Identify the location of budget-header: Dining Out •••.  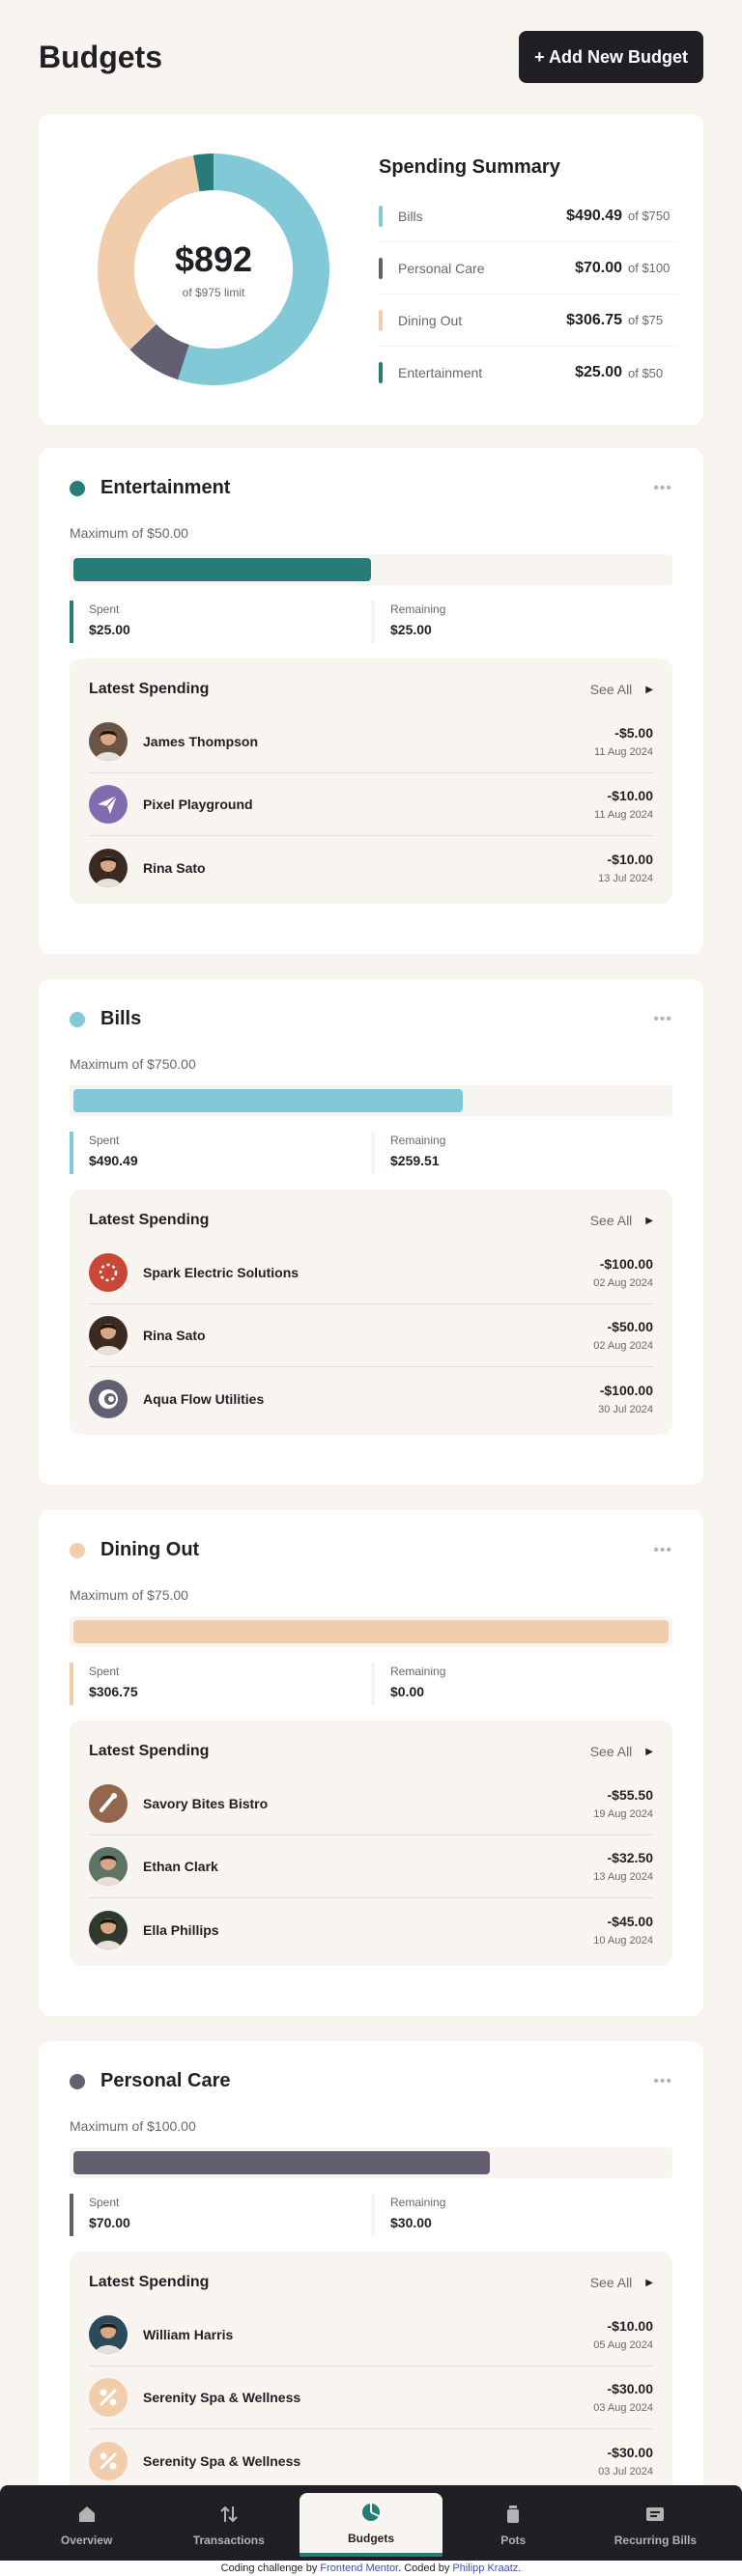
(371, 1550).